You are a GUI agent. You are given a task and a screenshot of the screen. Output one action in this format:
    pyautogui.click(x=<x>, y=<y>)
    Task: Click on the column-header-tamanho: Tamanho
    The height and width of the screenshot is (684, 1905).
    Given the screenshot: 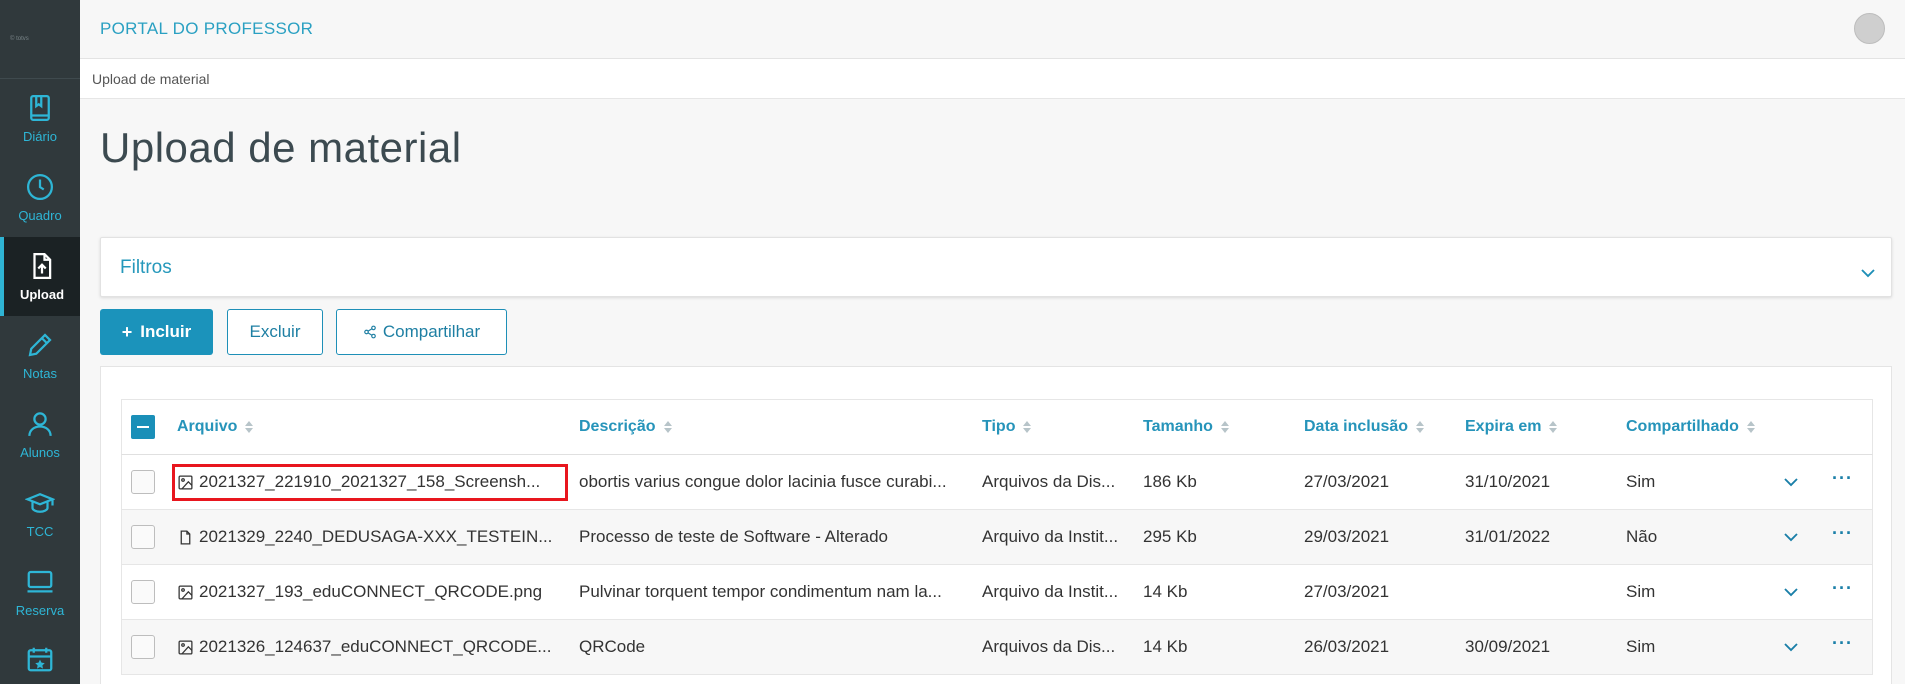 What is the action you would take?
    pyautogui.click(x=1213, y=427)
    